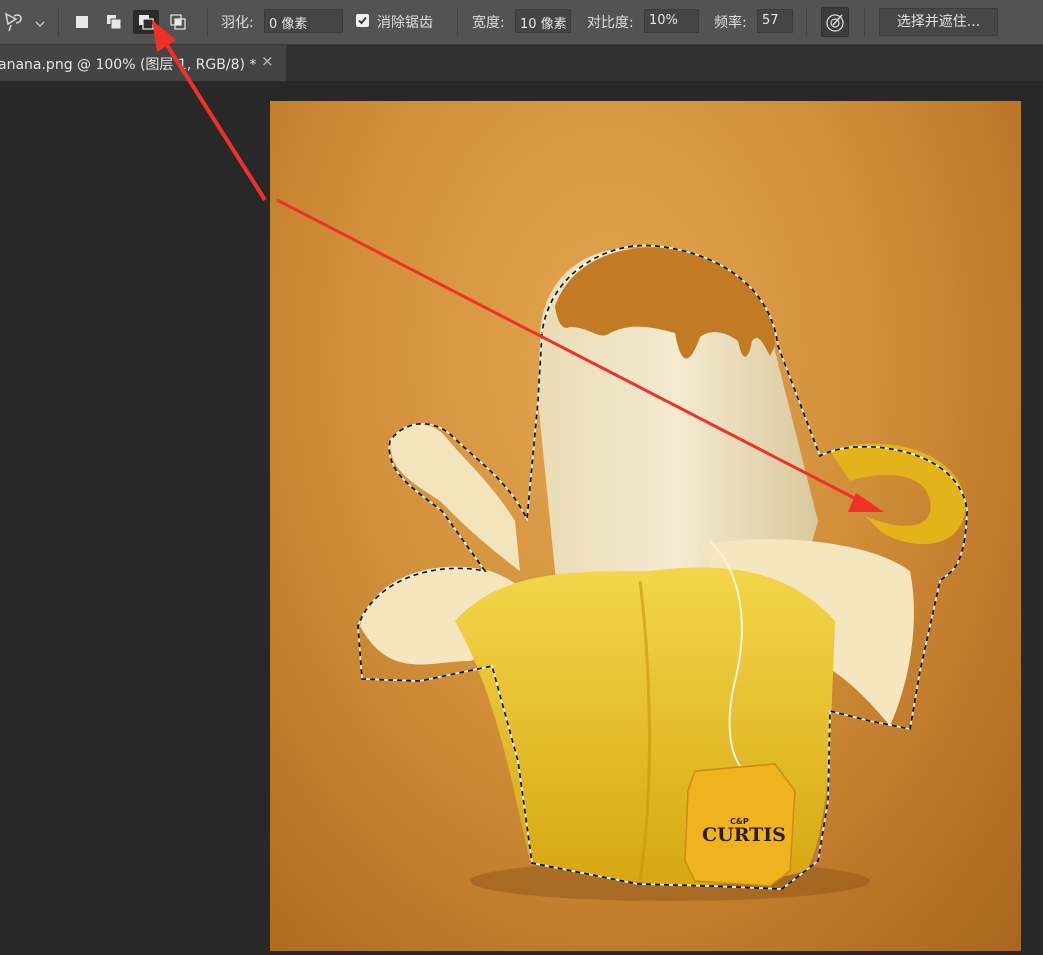 The height and width of the screenshot is (955, 1043). Describe the element at coordinates (146, 22) in the screenshot. I see `subtract-from-selection-icon` at that location.